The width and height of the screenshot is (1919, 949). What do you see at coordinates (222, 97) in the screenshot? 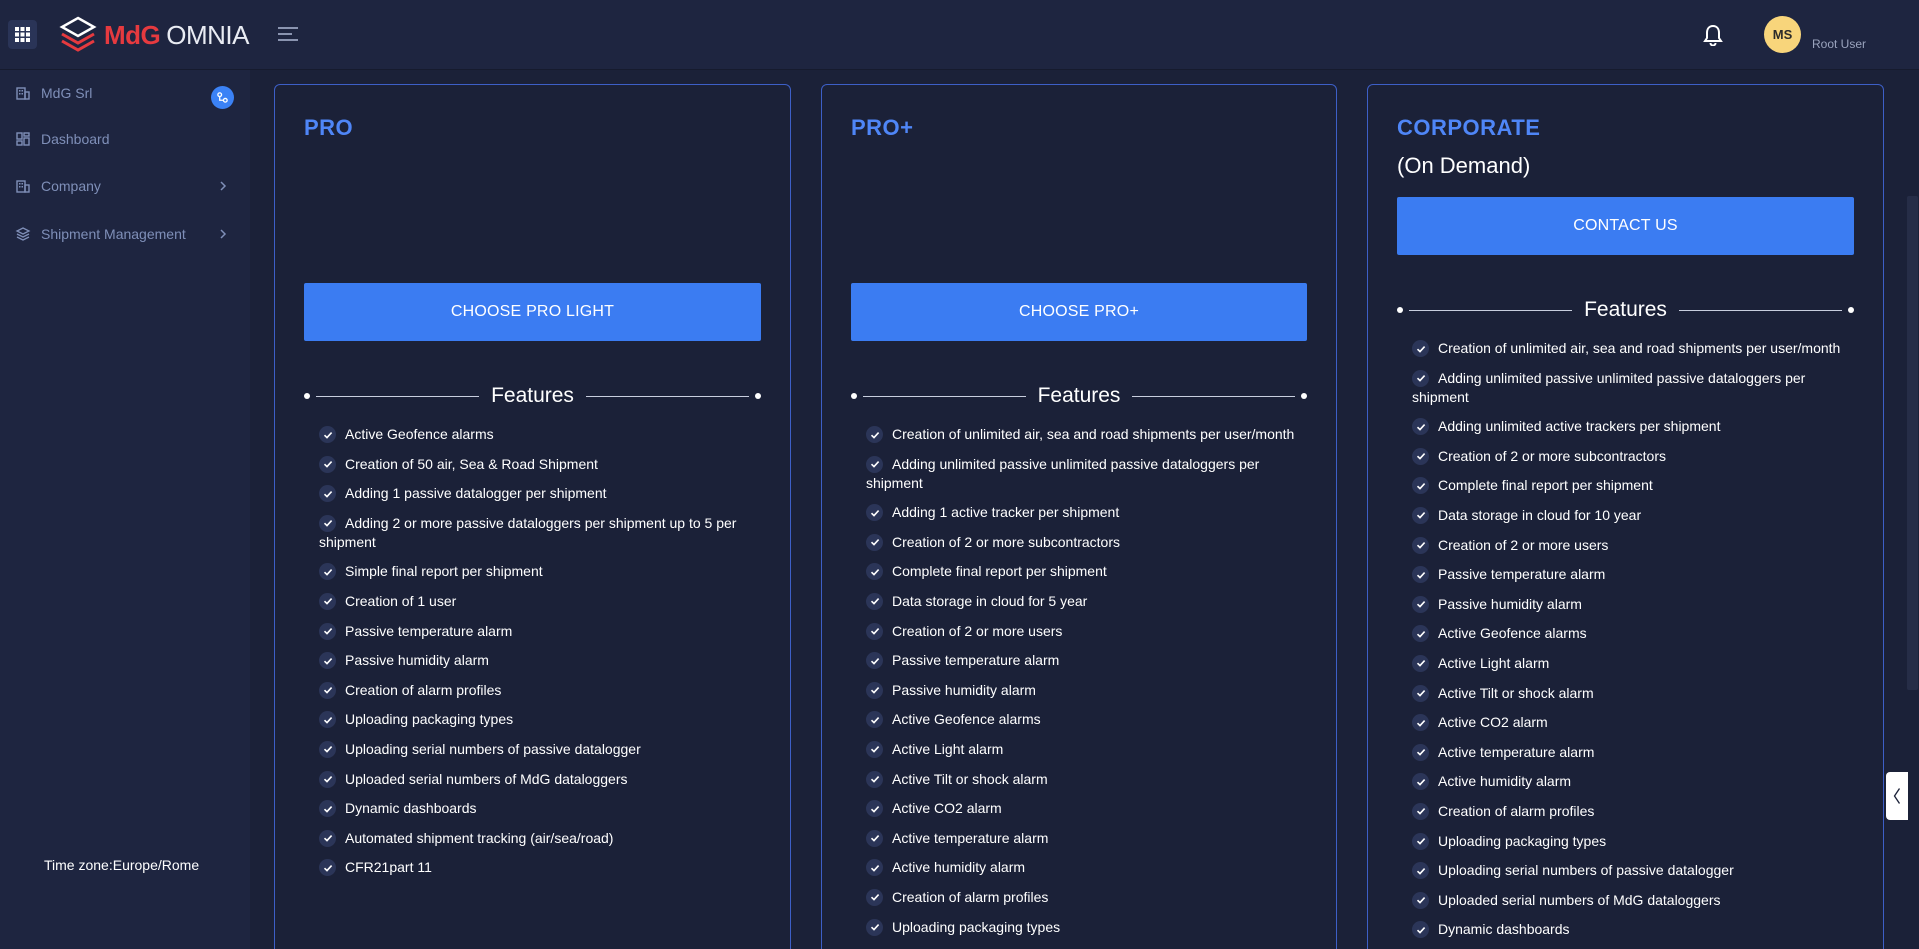
I see `switch-organization-button` at bounding box center [222, 97].